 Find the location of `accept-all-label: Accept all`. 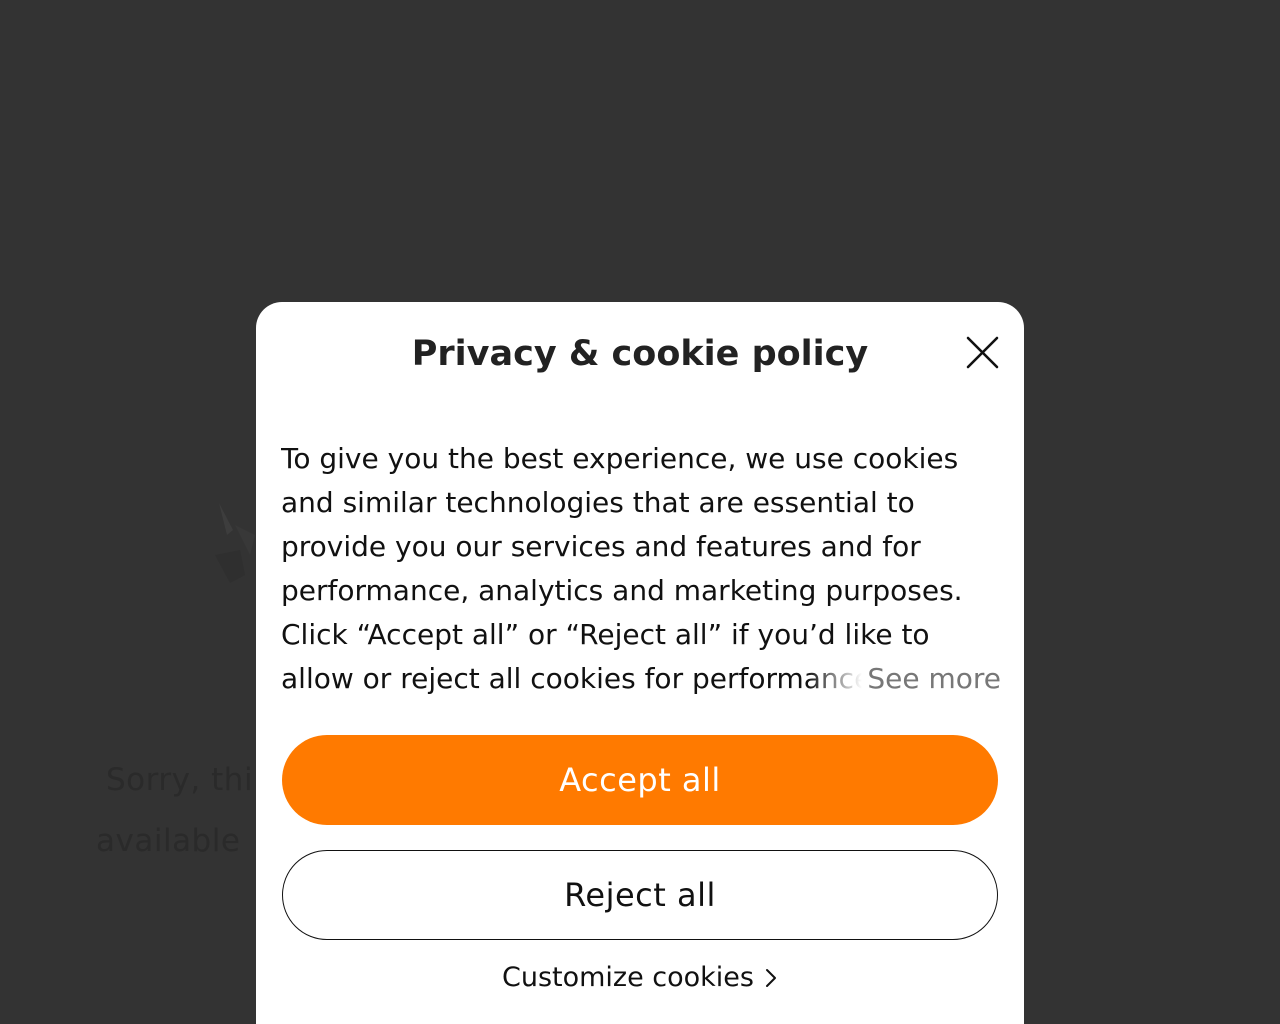

accept-all-label: Accept all is located at coordinates (640, 780).